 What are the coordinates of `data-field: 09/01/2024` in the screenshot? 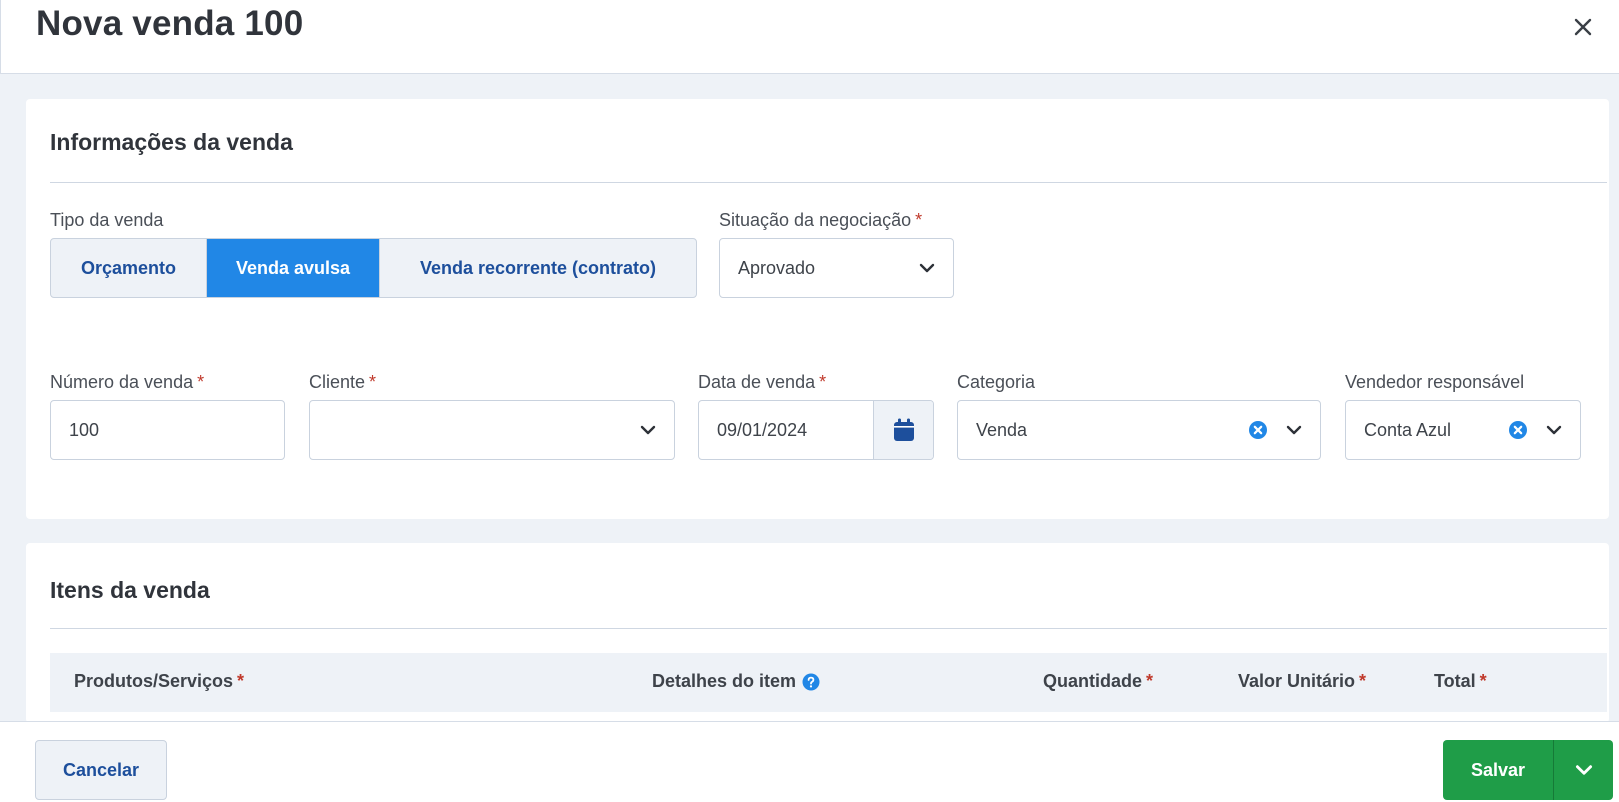 It's located at (816, 430).